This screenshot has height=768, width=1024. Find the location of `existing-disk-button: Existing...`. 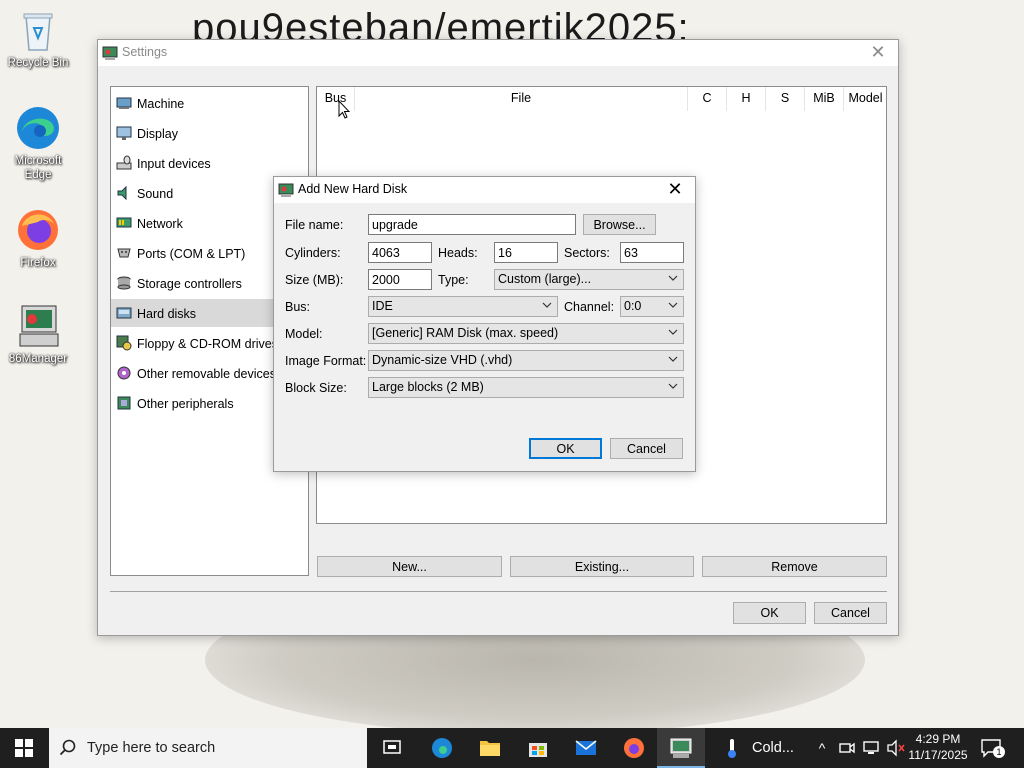

existing-disk-button: Existing... is located at coordinates (602, 566).